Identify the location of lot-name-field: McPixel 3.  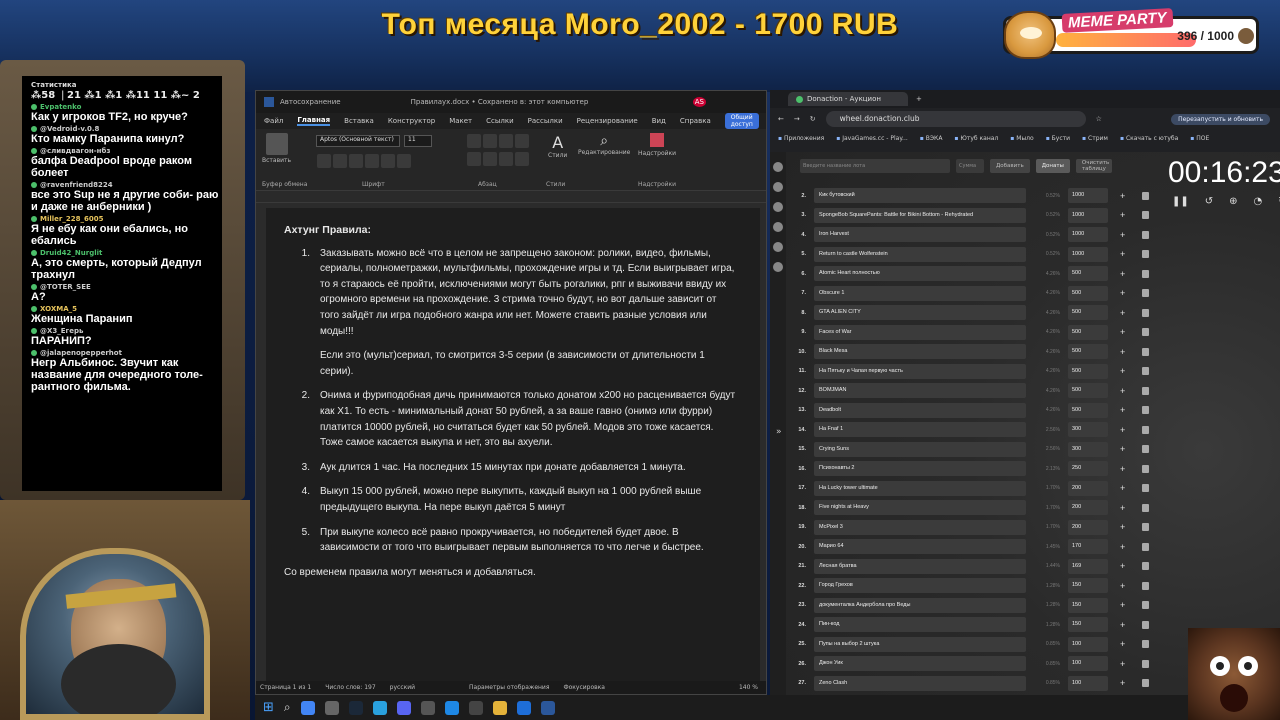
(920, 527).